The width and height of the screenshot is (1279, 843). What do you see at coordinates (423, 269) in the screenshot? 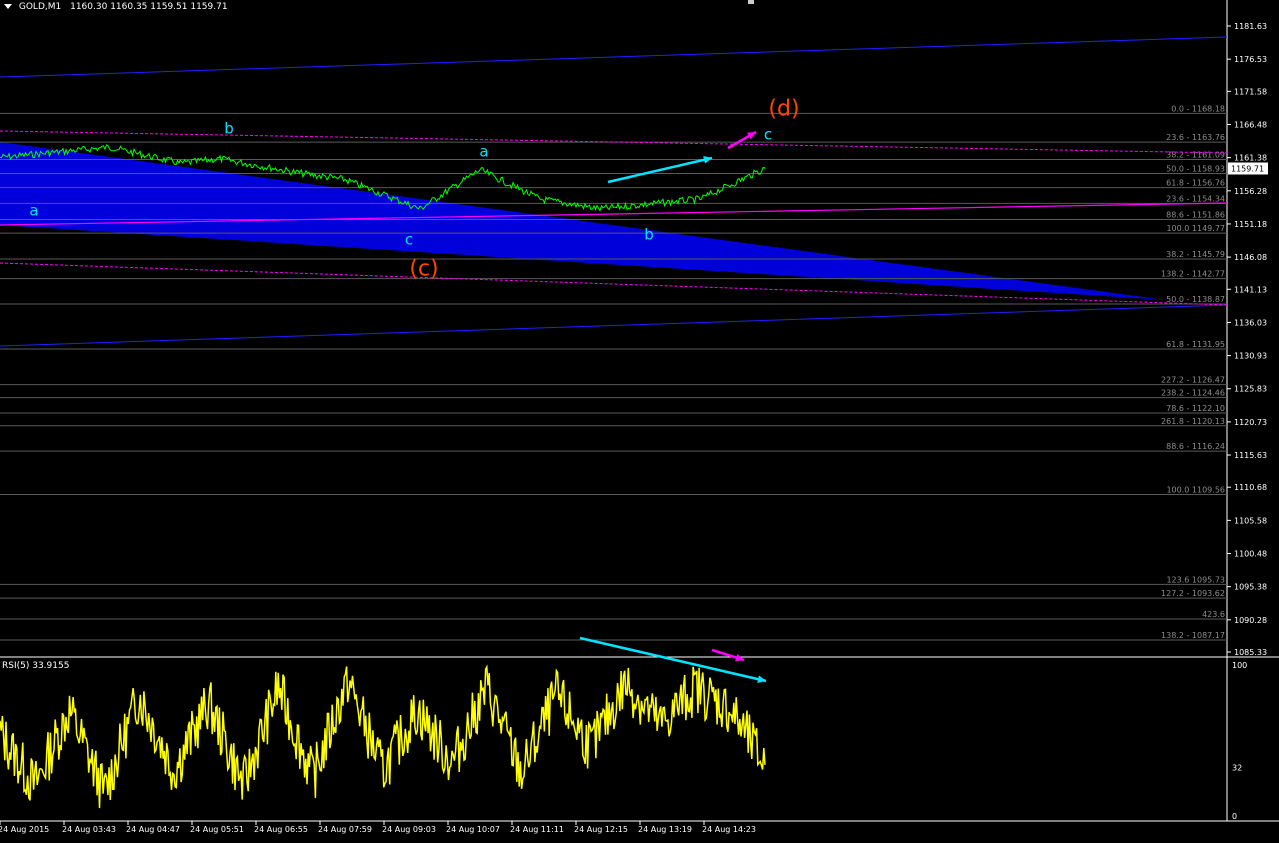
I see `wave-label: (c)` at bounding box center [423, 269].